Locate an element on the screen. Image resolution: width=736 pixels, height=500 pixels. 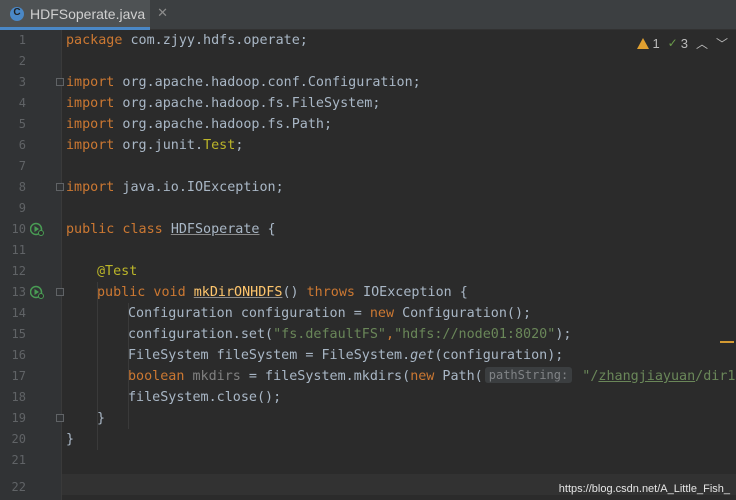
gutter-line: 1 is located at coordinates (31, 40).